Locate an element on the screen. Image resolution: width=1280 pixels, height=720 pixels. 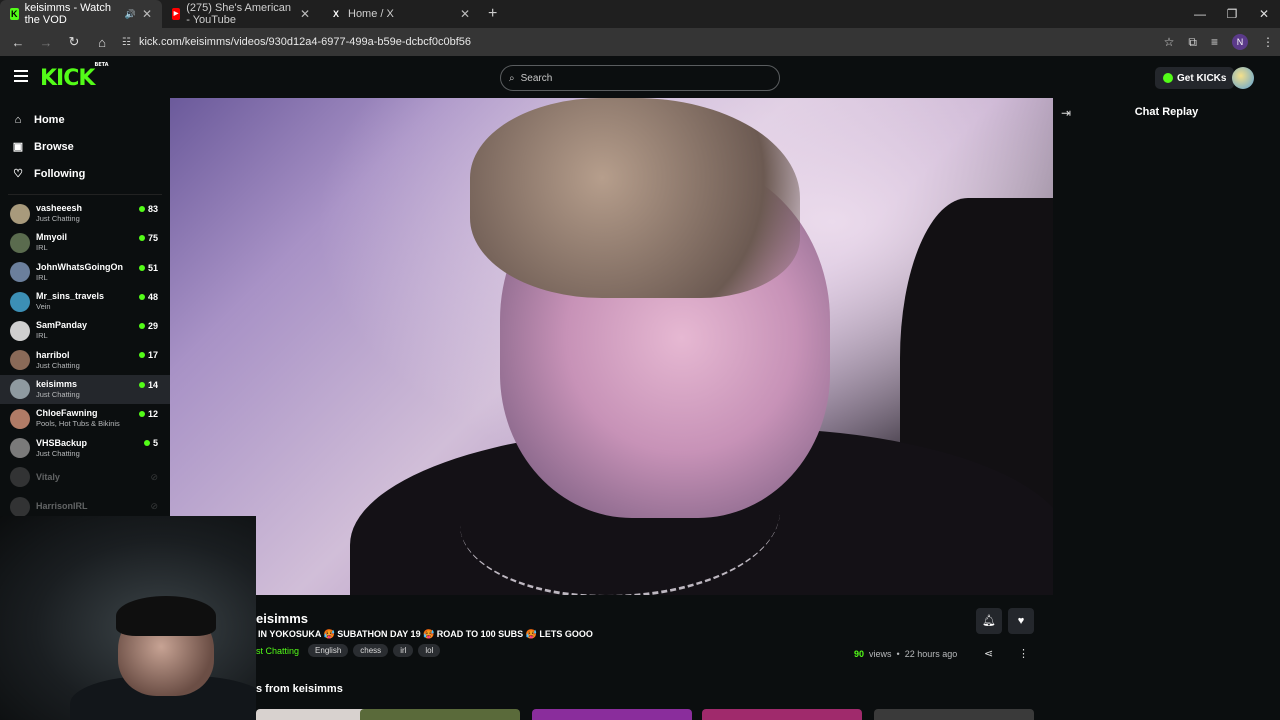
reload-icon: ↻ is located at coordinates (74, 42).